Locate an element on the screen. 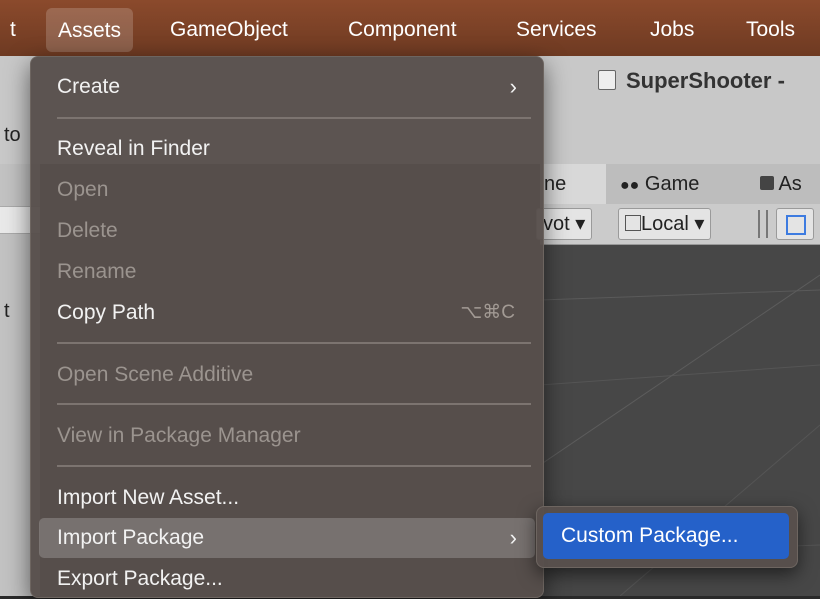 This screenshot has height=599, width=820. menu-gameobject: GameObject is located at coordinates (229, 28).